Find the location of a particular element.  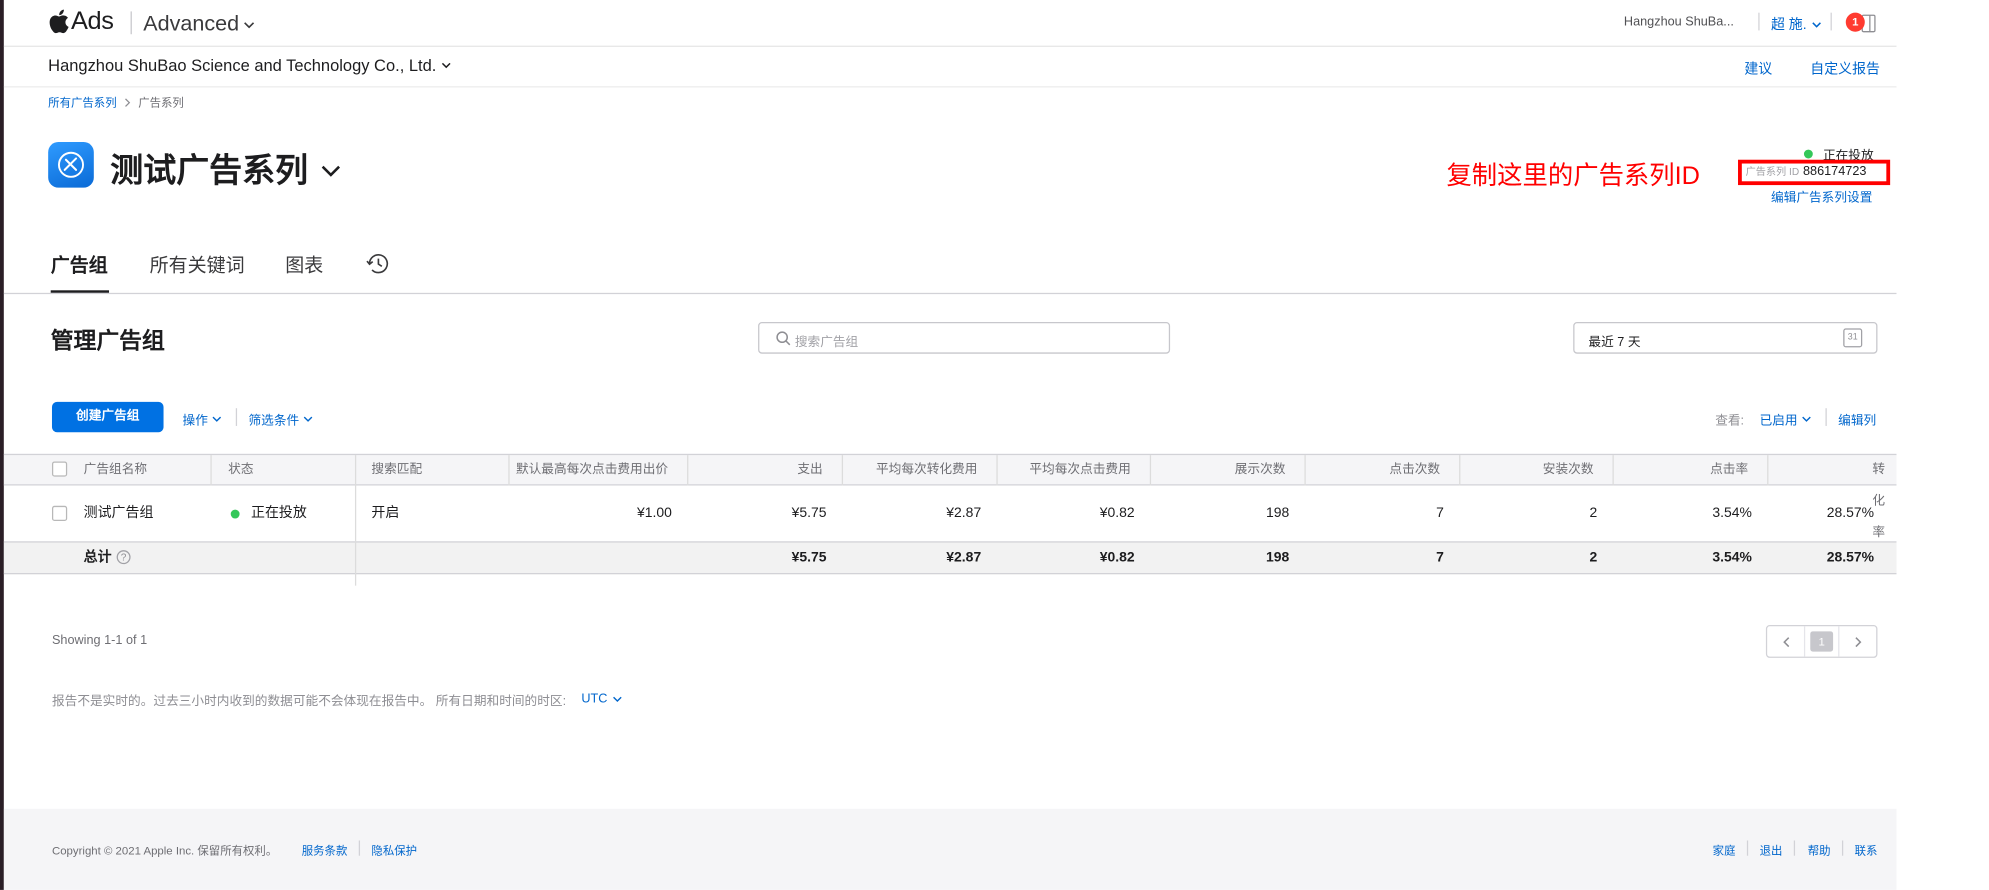

prev-page-button is located at coordinates (1786, 641).